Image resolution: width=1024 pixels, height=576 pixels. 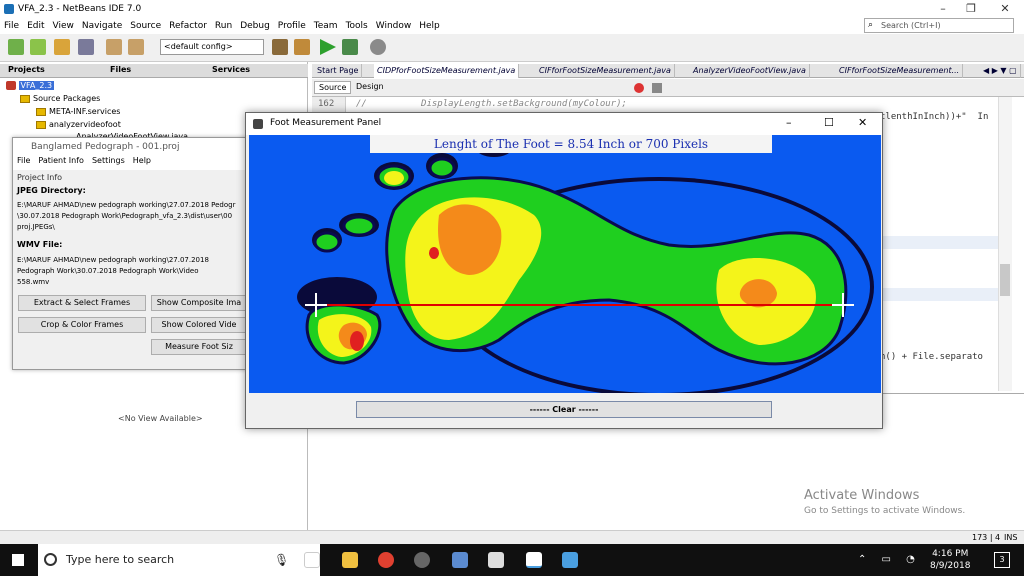 What do you see at coordinates (36, 227) in the screenshot?
I see `jpeg-path: proj.JPEGs\` at bounding box center [36, 227].